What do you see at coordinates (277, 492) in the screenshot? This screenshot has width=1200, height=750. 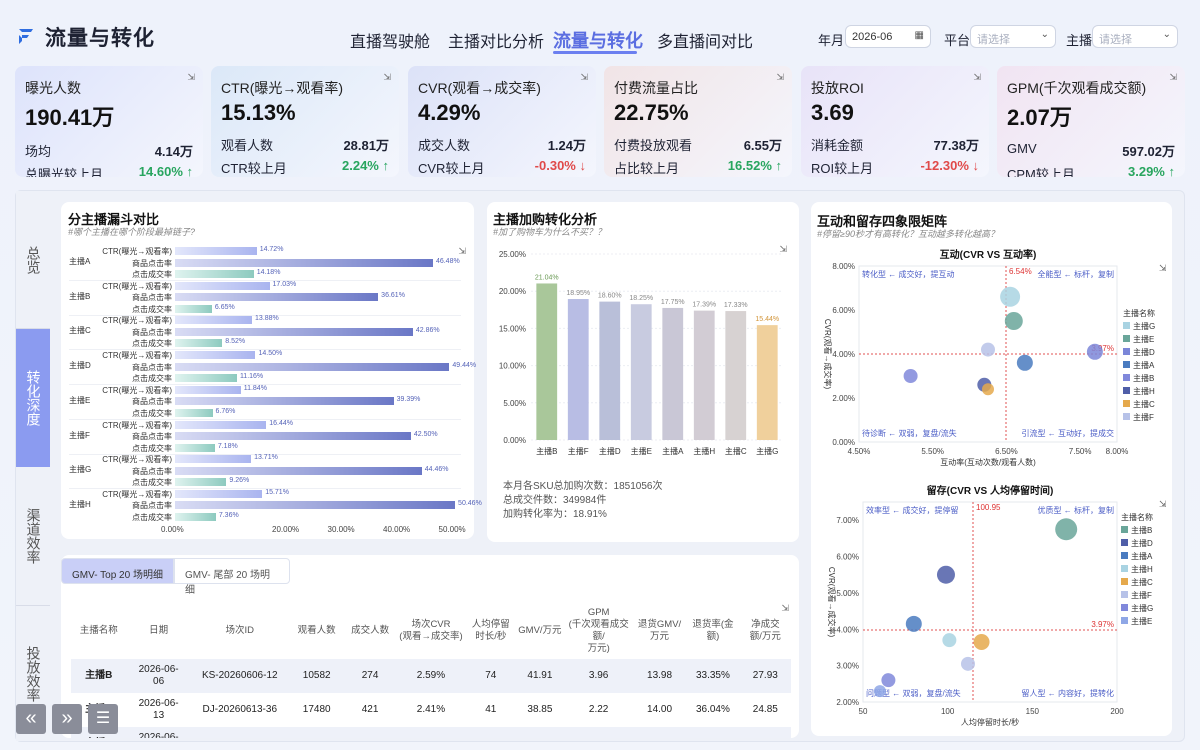 I see `funnel-value-label: 15.71%` at bounding box center [277, 492].